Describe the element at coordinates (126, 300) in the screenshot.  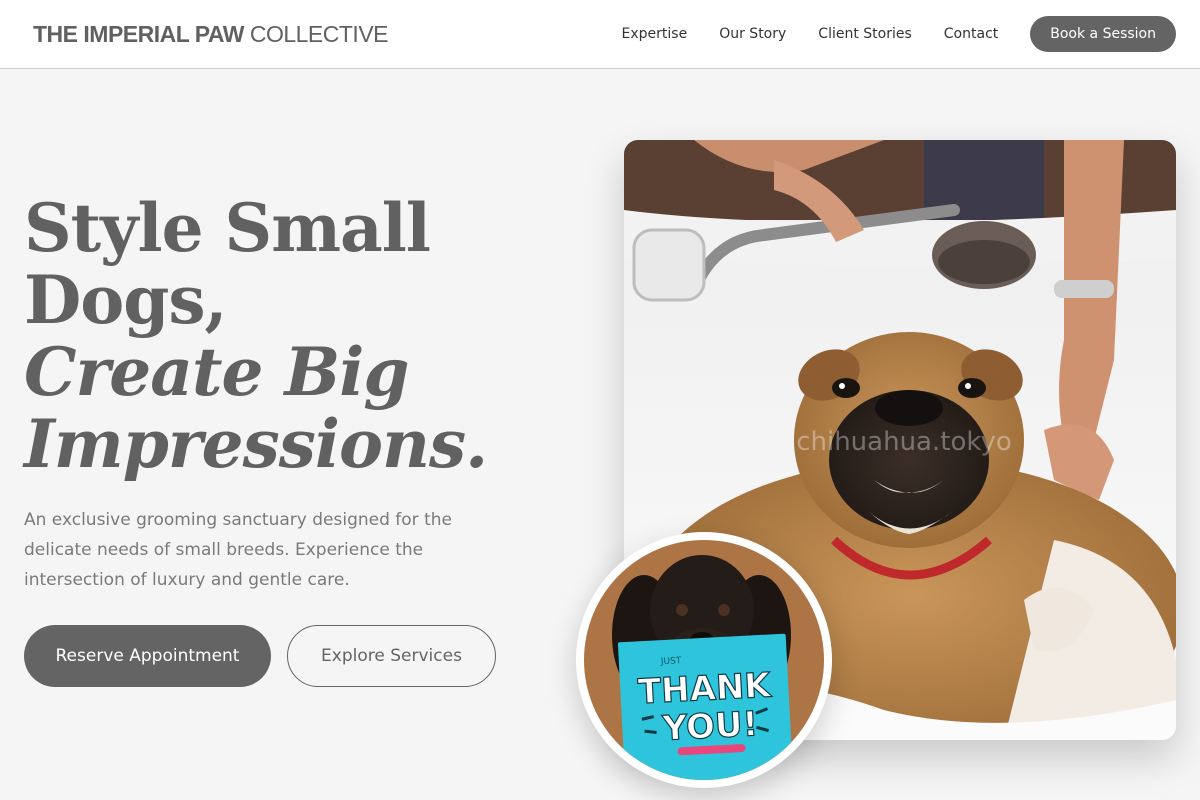
I see `hero-title-line-2: Dogs,` at that location.